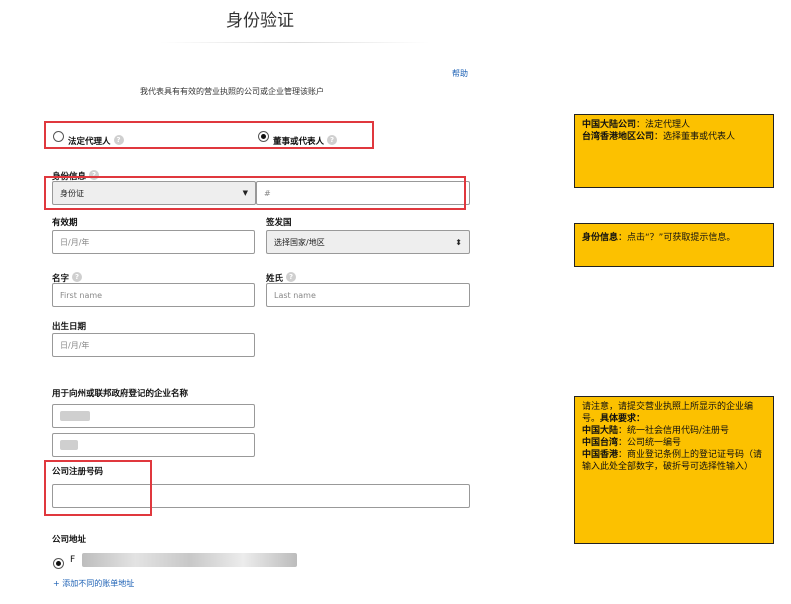  I want to click on note2-b1: 身份信息, so click(600, 238).